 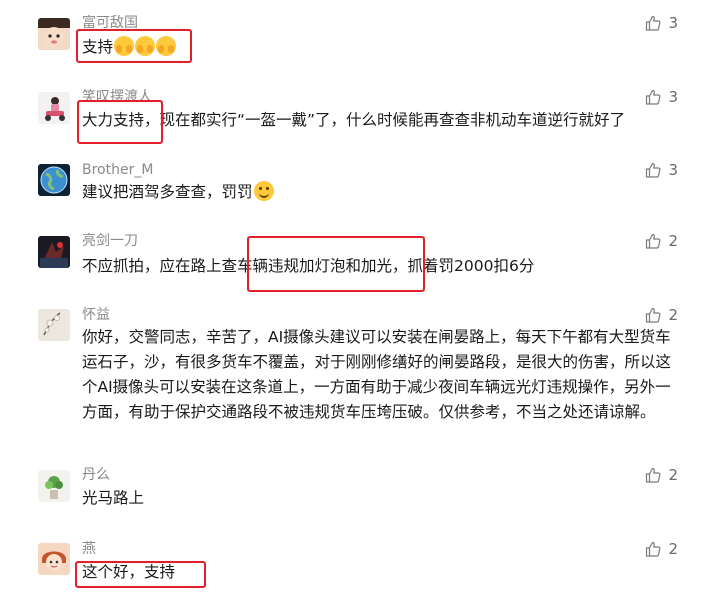 What do you see at coordinates (117, 170) in the screenshot?
I see `author-name: Brother_M` at bounding box center [117, 170].